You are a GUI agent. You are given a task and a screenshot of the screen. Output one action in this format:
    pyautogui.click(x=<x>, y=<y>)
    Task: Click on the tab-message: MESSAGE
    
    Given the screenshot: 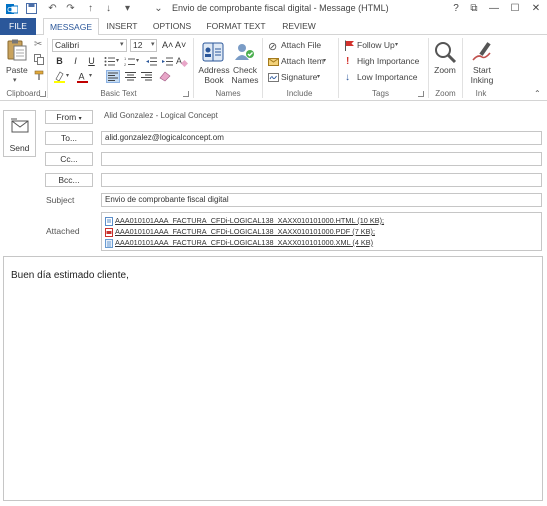 What is the action you would take?
    pyautogui.click(x=71, y=27)
    